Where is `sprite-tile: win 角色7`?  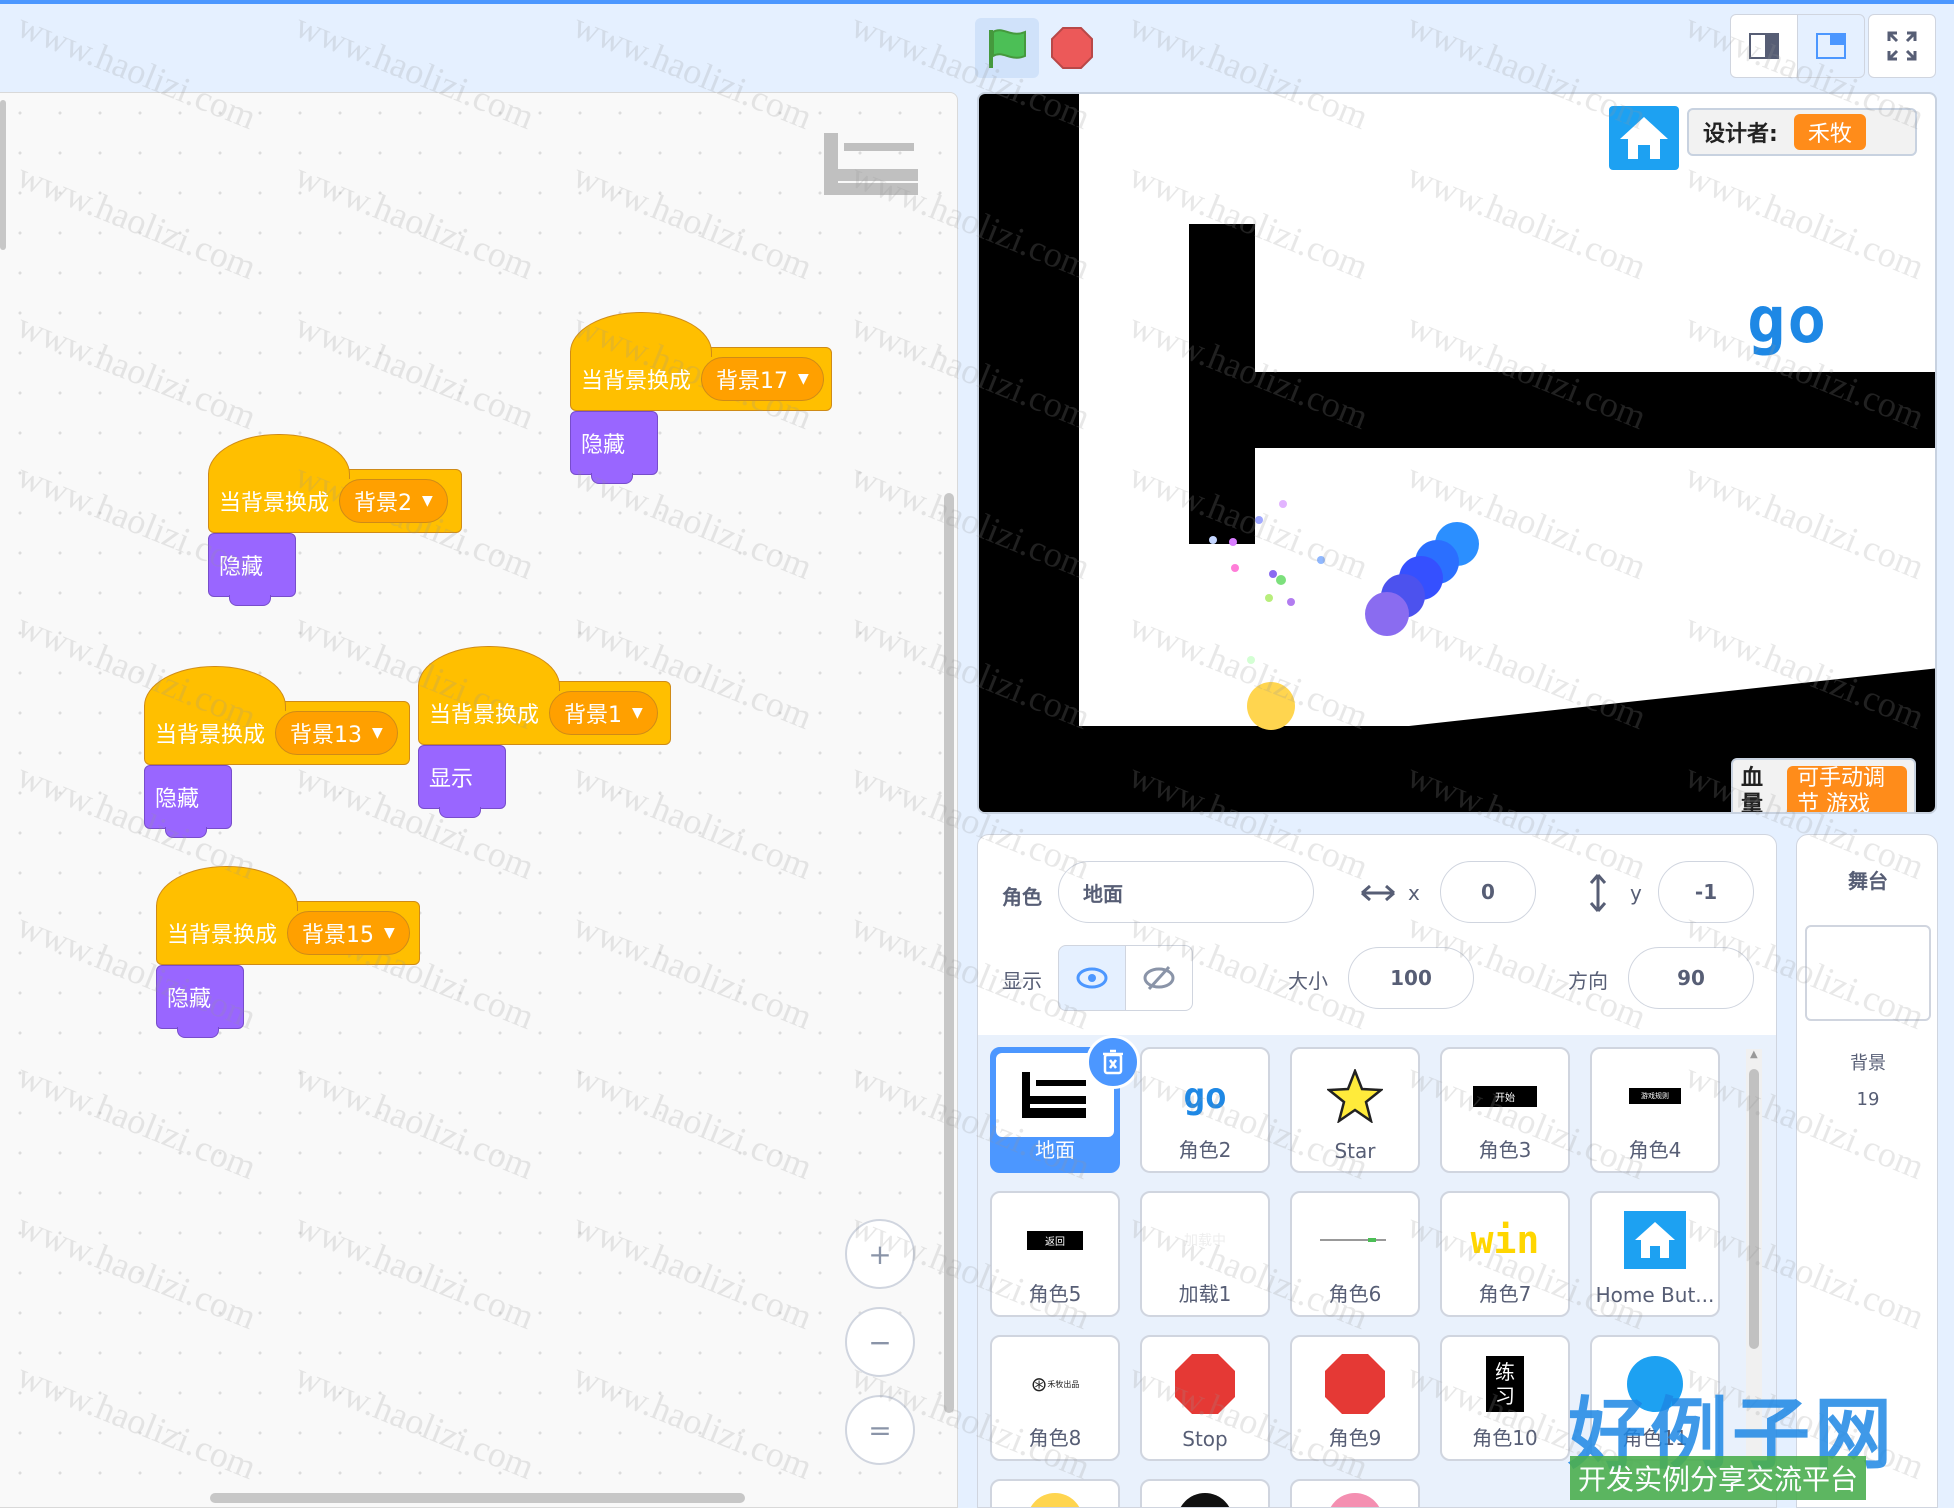
sprite-tile: win 角色7 is located at coordinates (1505, 1254).